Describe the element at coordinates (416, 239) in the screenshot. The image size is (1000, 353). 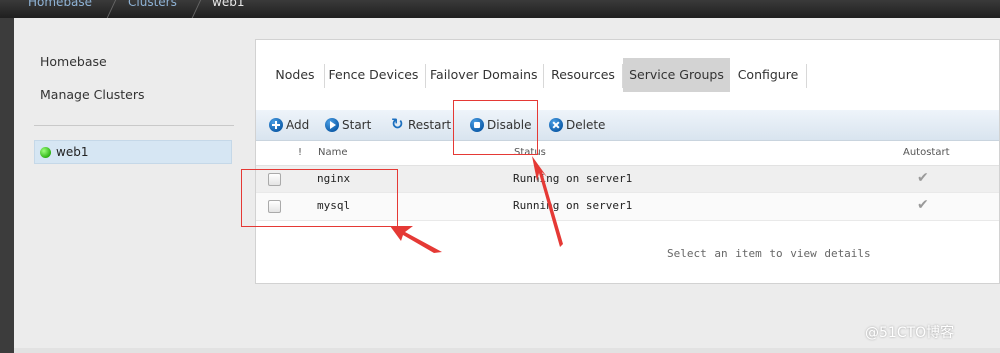
I see `annotation-arrow-rows` at that location.